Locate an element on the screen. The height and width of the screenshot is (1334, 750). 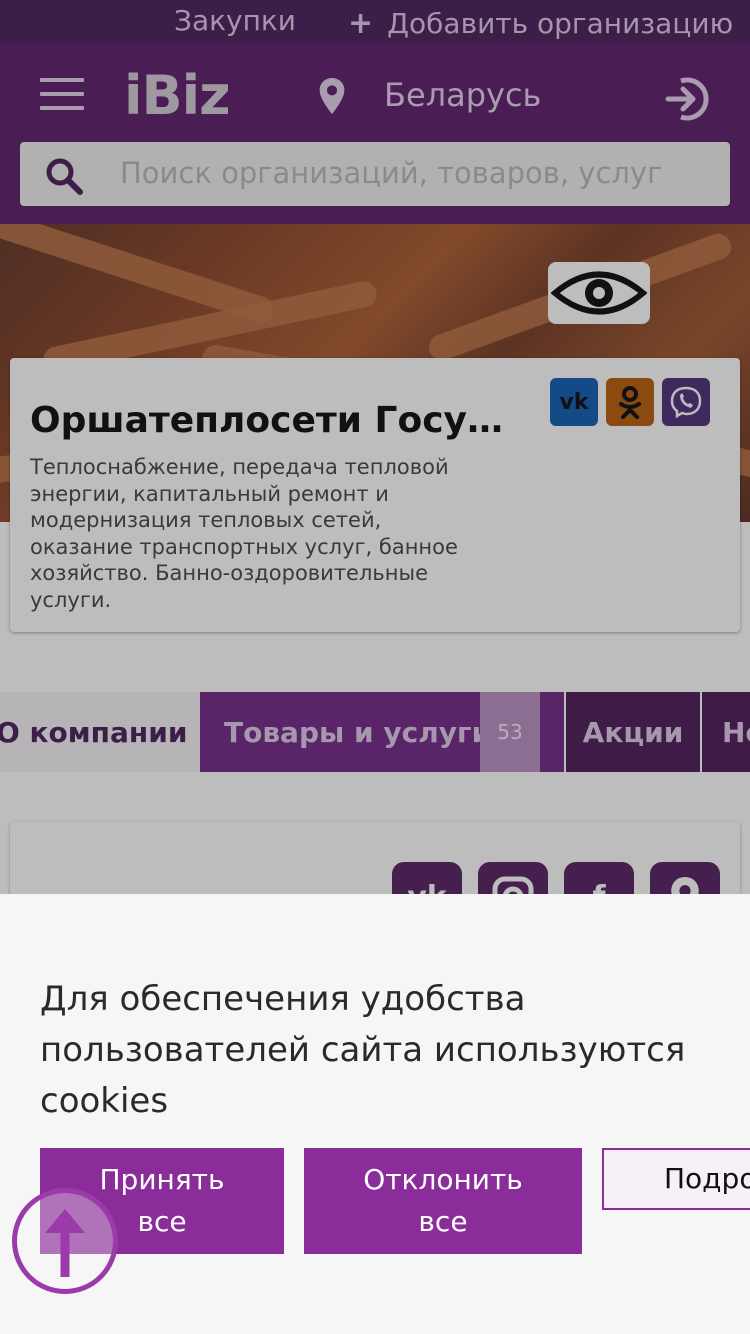
decline-line-2: все is located at coordinates (443, 1221).